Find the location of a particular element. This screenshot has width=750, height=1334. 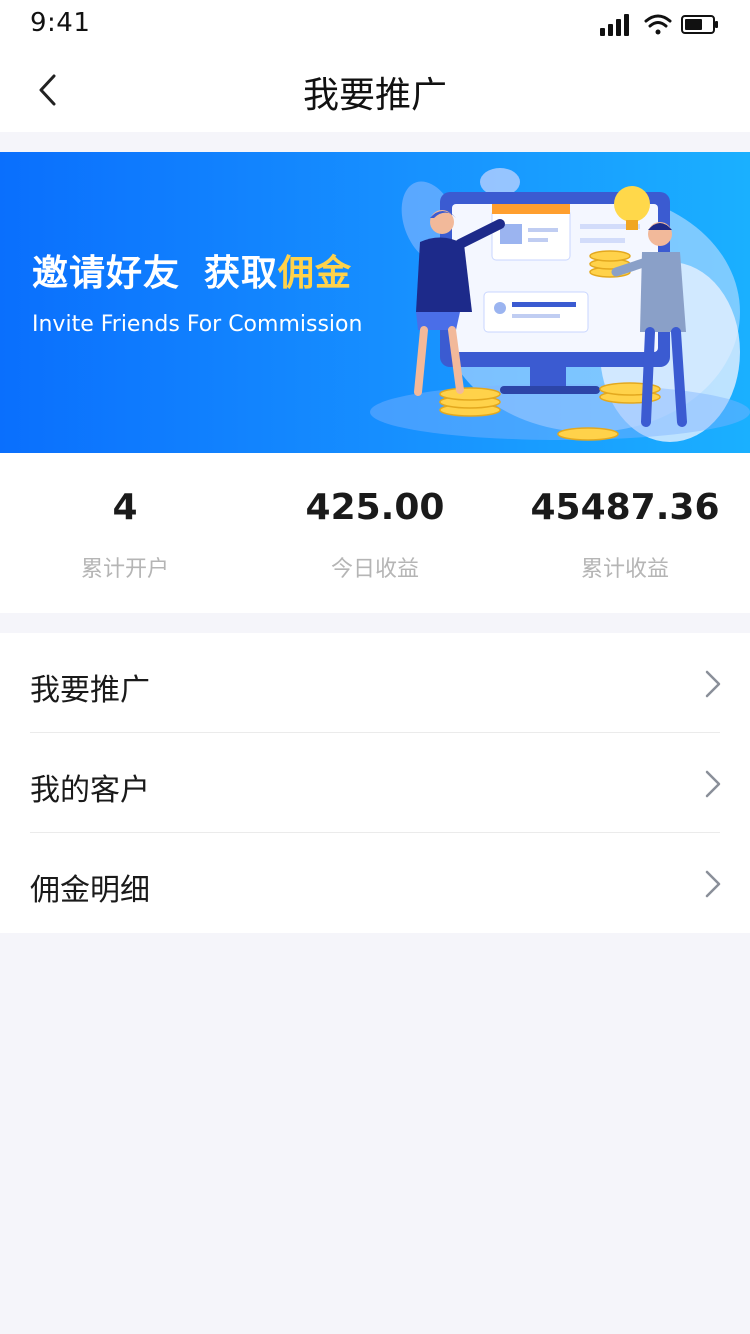

signal-icon is located at coordinates (614, 25).